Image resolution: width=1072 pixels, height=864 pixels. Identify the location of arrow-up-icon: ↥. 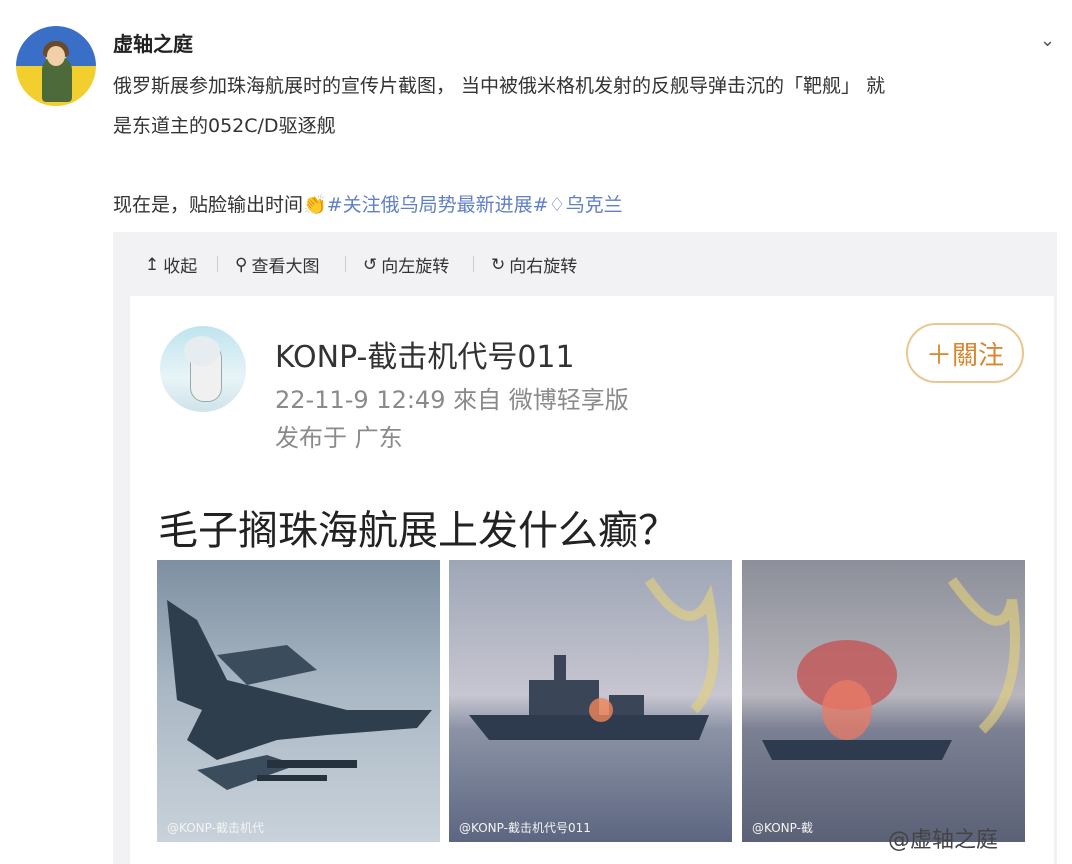
(152, 264).